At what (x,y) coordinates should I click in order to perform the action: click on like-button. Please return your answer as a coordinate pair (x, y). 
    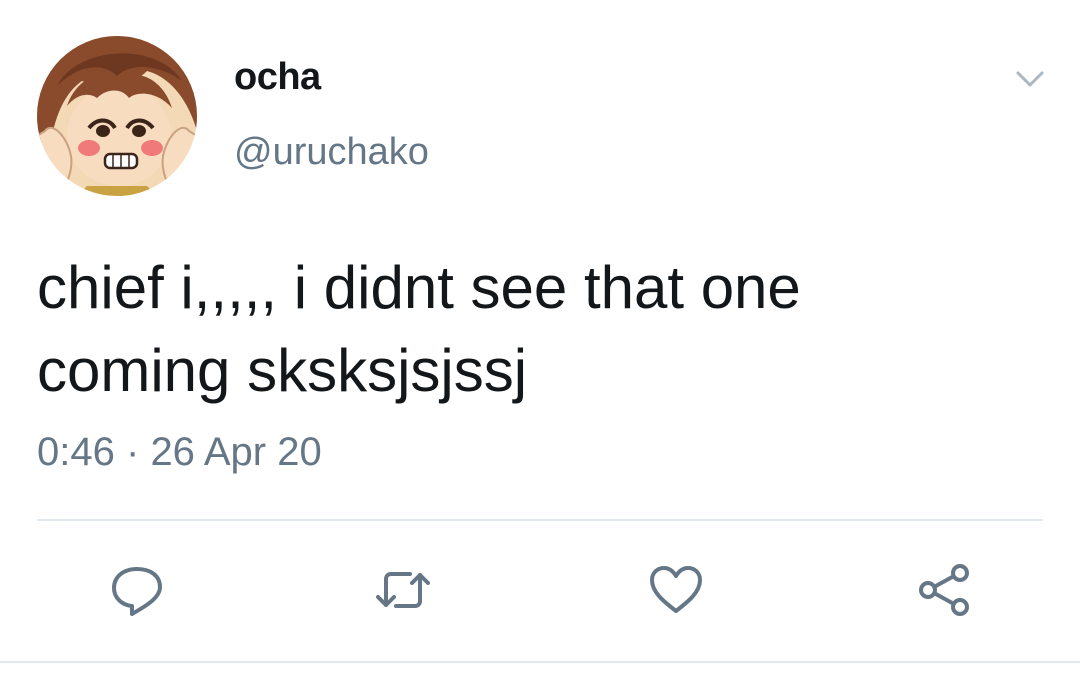
    Looking at the image, I should click on (676, 590).